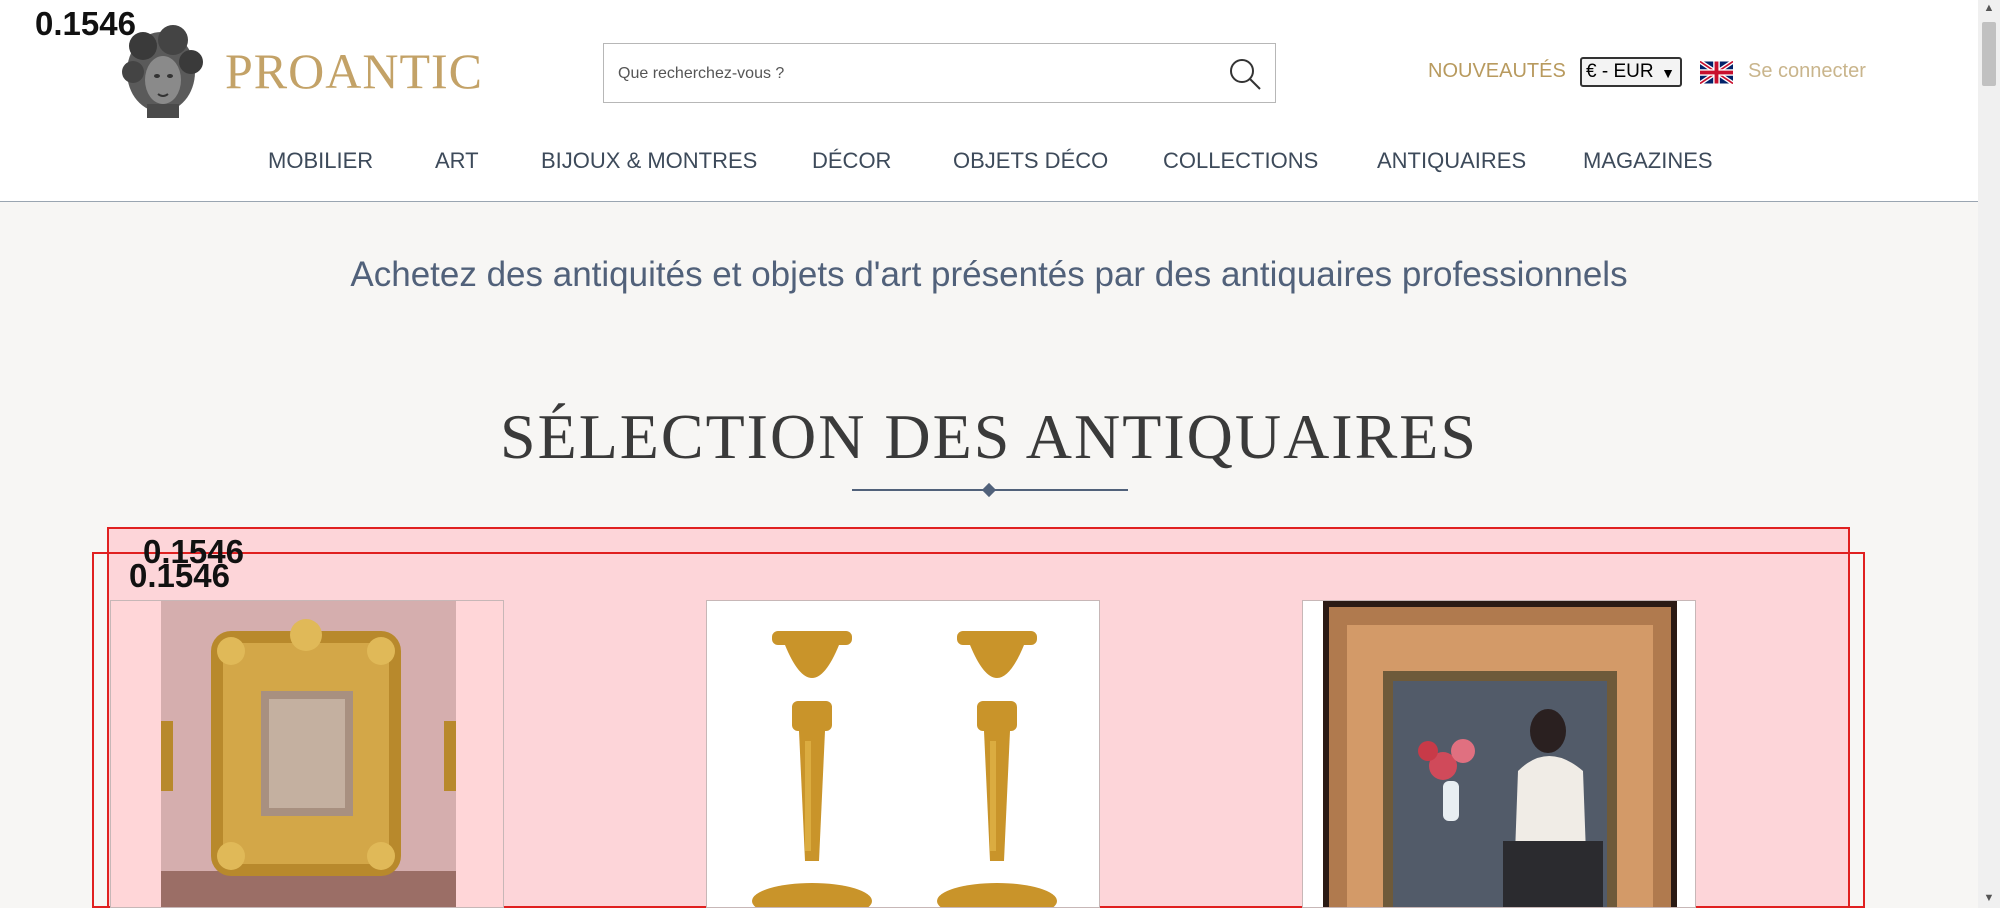 The width and height of the screenshot is (2000, 908). Describe the element at coordinates (1648, 161) in the screenshot. I see `nav-item-magazines: MAGAZINES` at that location.